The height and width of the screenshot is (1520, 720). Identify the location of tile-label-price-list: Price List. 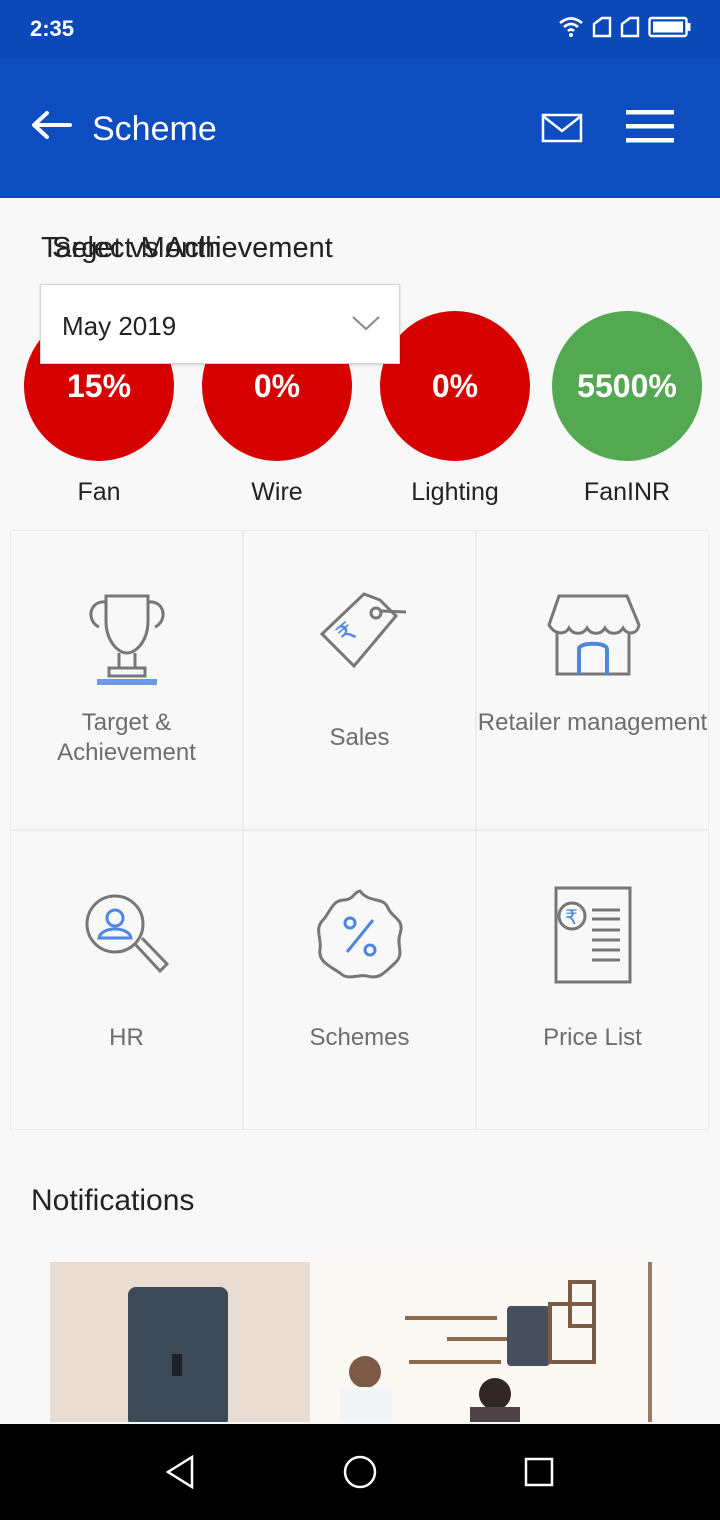
(592, 1037).